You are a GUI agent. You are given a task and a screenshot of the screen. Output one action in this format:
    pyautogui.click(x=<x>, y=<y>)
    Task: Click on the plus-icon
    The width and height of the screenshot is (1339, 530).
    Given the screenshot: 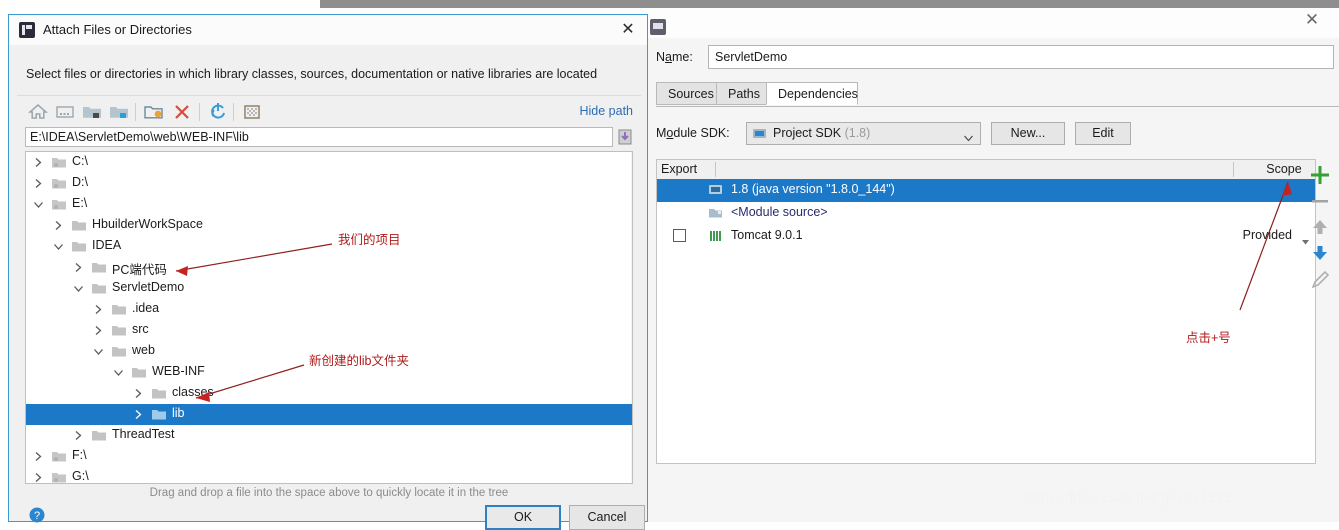 What is the action you would take?
    pyautogui.click(x=1320, y=175)
    